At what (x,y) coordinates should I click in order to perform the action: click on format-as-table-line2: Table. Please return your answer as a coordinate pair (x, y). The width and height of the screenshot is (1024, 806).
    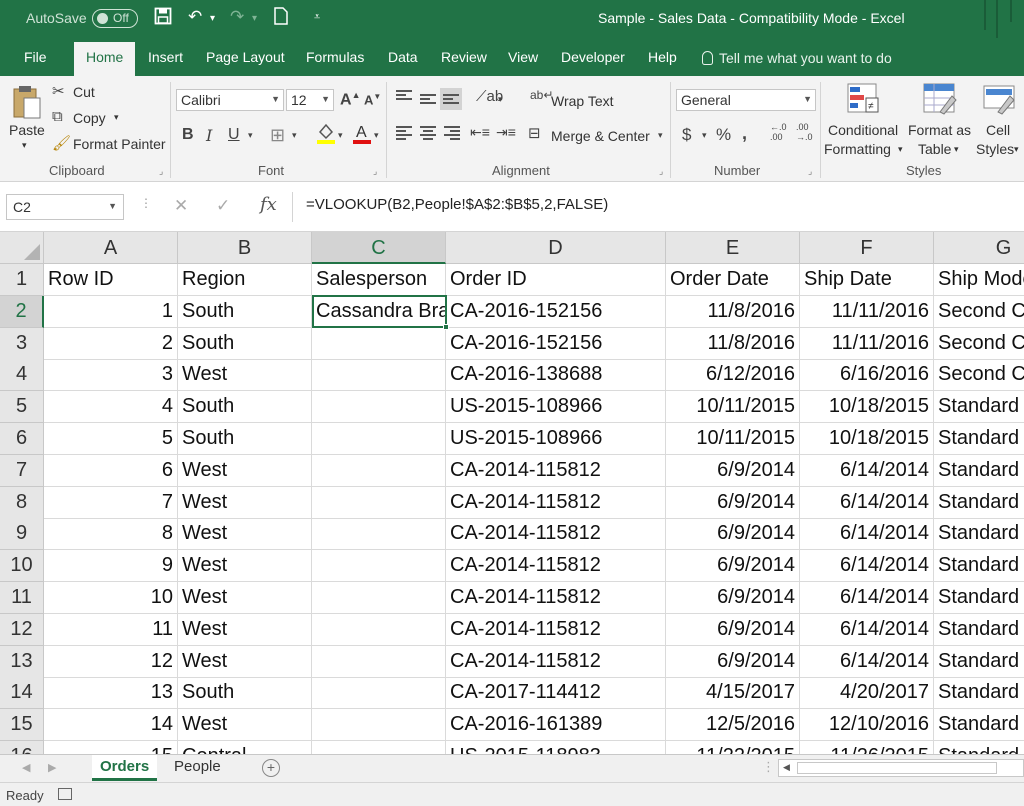
    Looking at the image, I should click on (934, 149).